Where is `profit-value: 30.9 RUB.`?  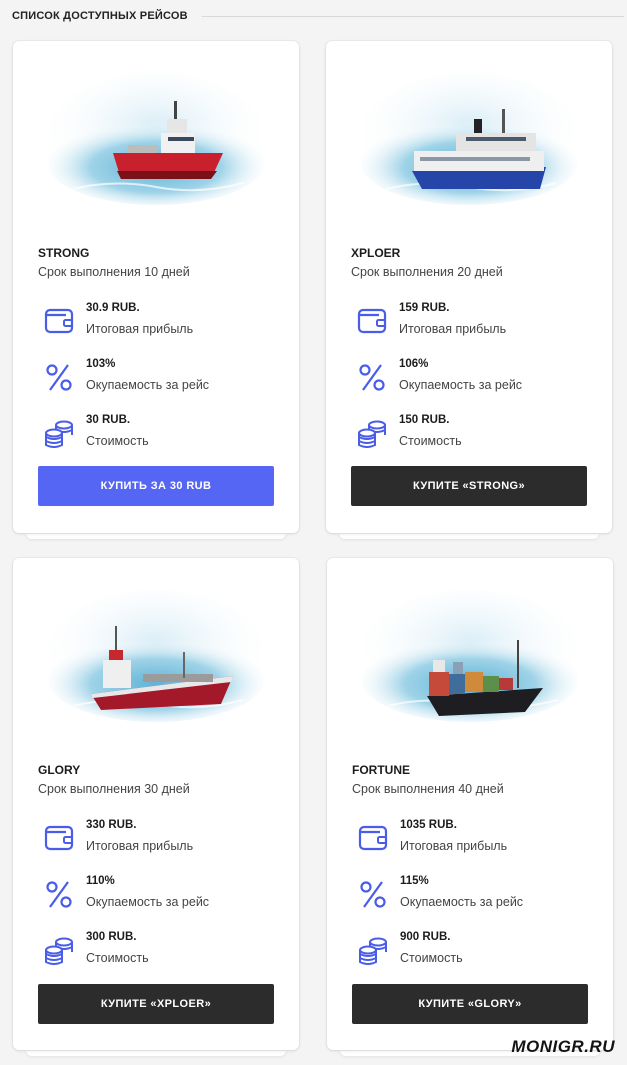
profit-value: 30.9 RUB. is located at coordinates (113, 308).